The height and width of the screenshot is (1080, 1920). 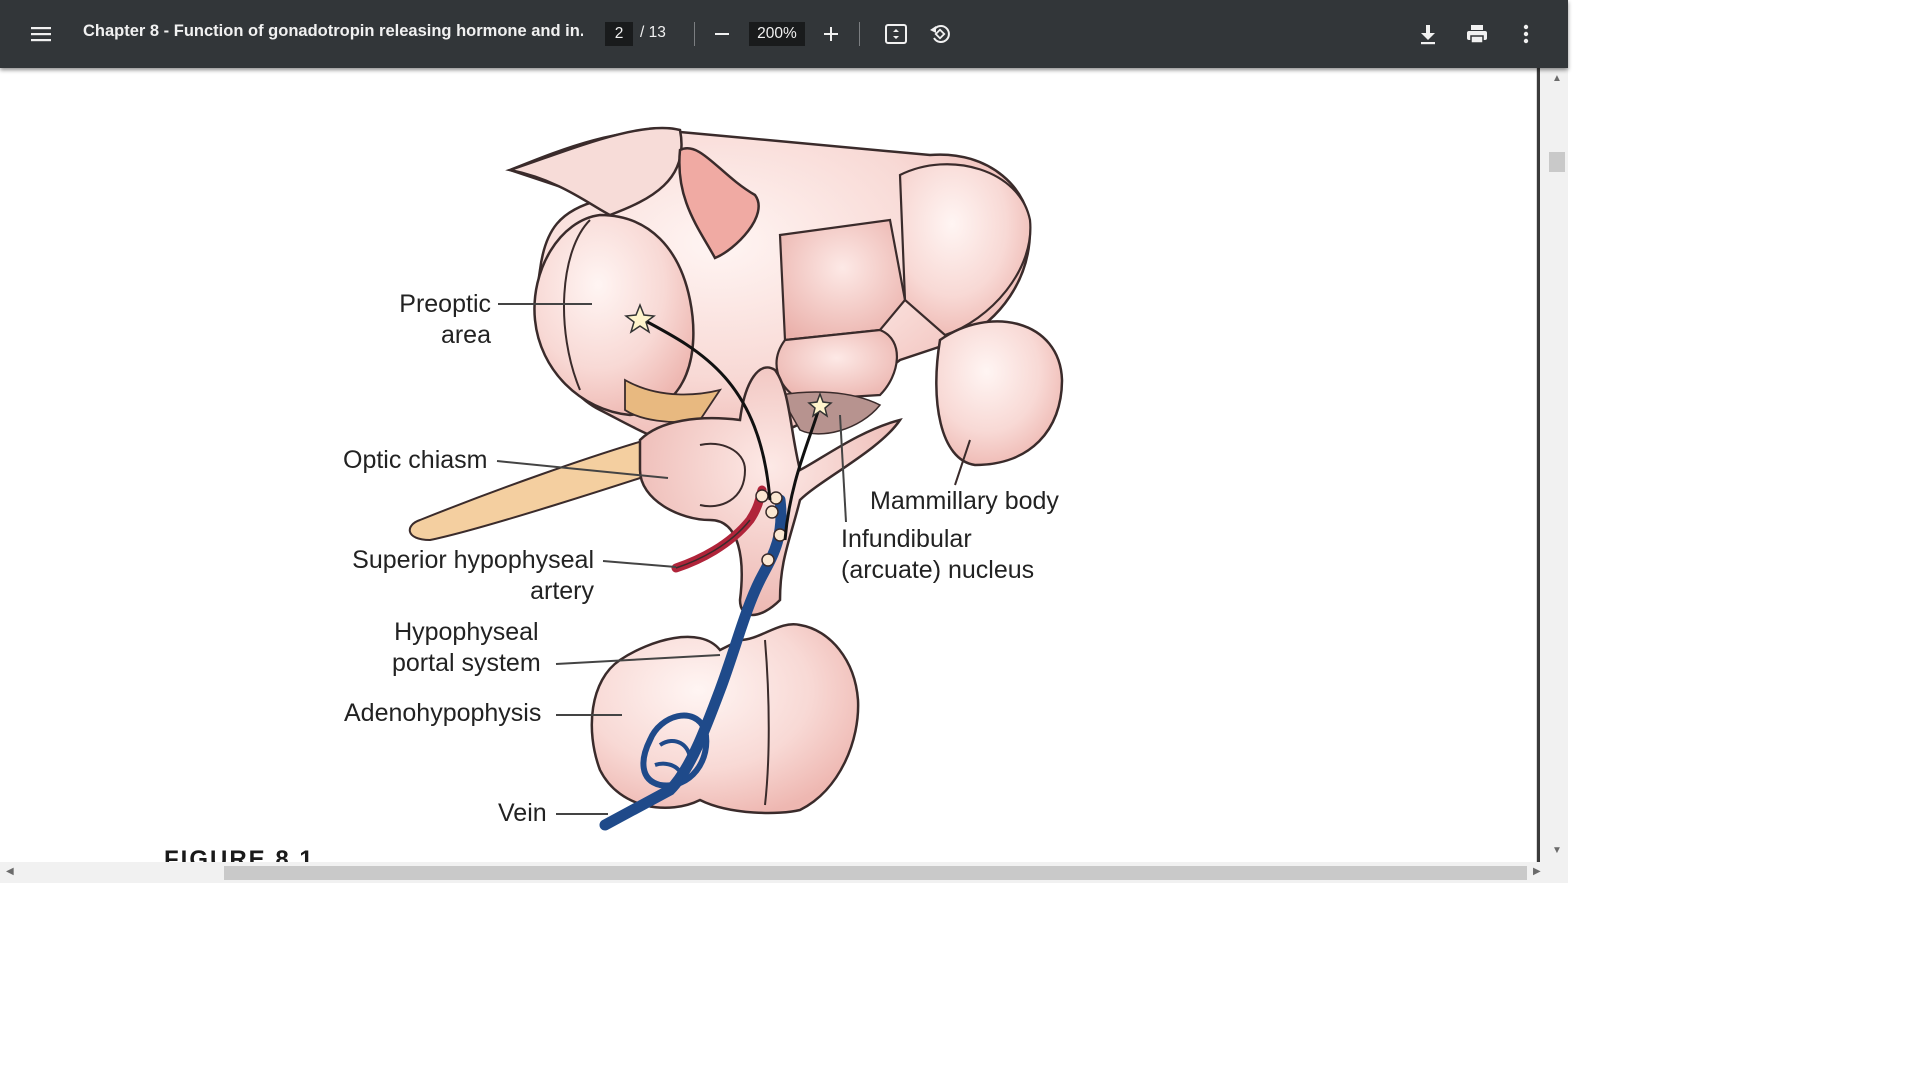 I want to click on fit-to-page-button, so click(x=896, y=34).